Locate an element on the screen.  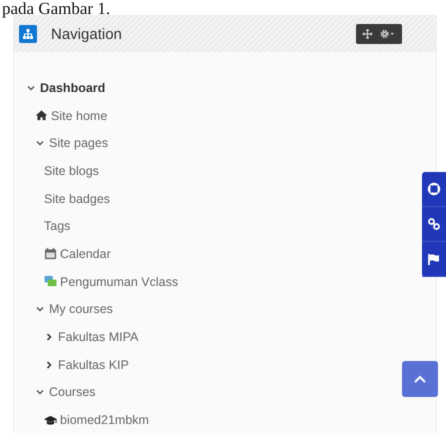
chevron-up-icon is located at coordinates (420, 379).